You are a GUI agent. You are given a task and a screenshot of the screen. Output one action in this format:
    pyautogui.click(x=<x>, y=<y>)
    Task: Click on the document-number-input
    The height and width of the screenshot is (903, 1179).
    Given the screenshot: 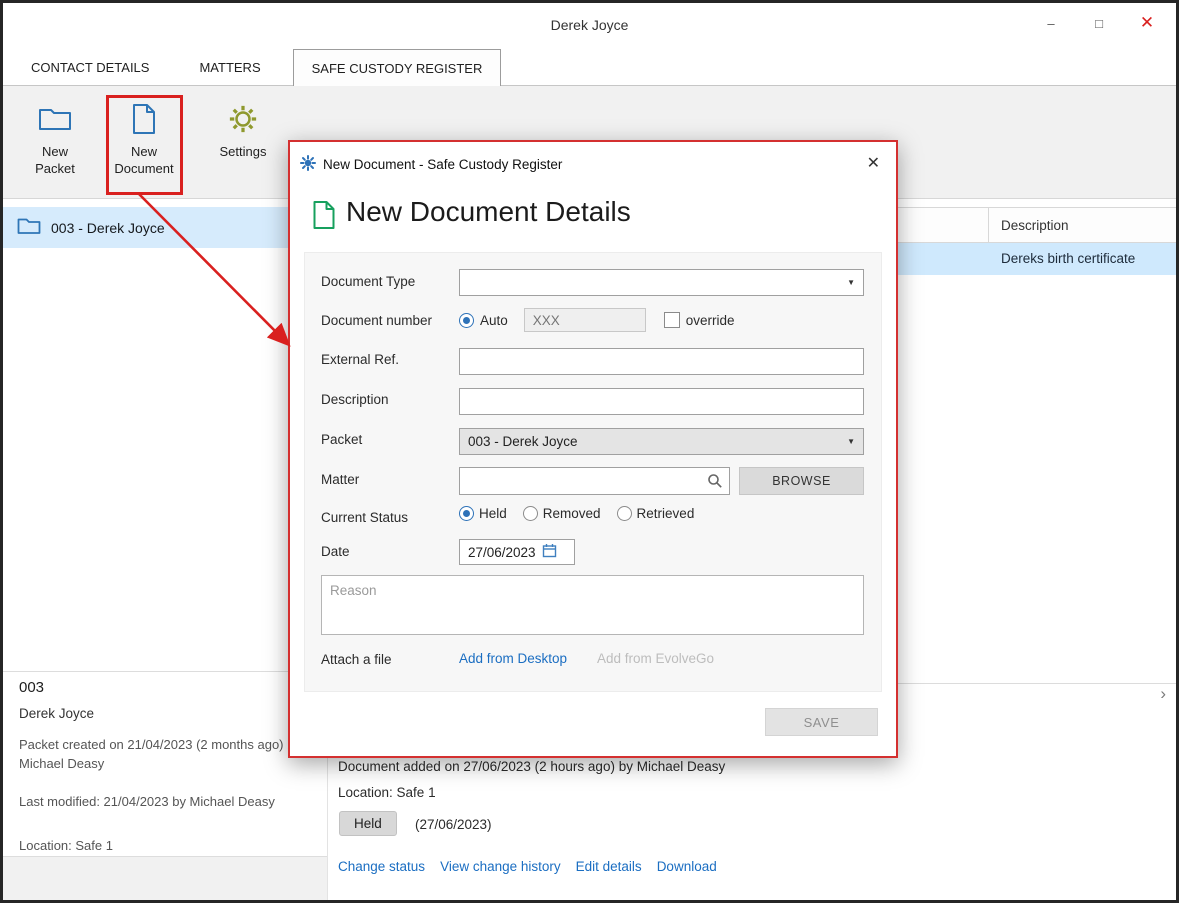 What is the action you would take?
    pyautogui.click(x=584, y=320)
    